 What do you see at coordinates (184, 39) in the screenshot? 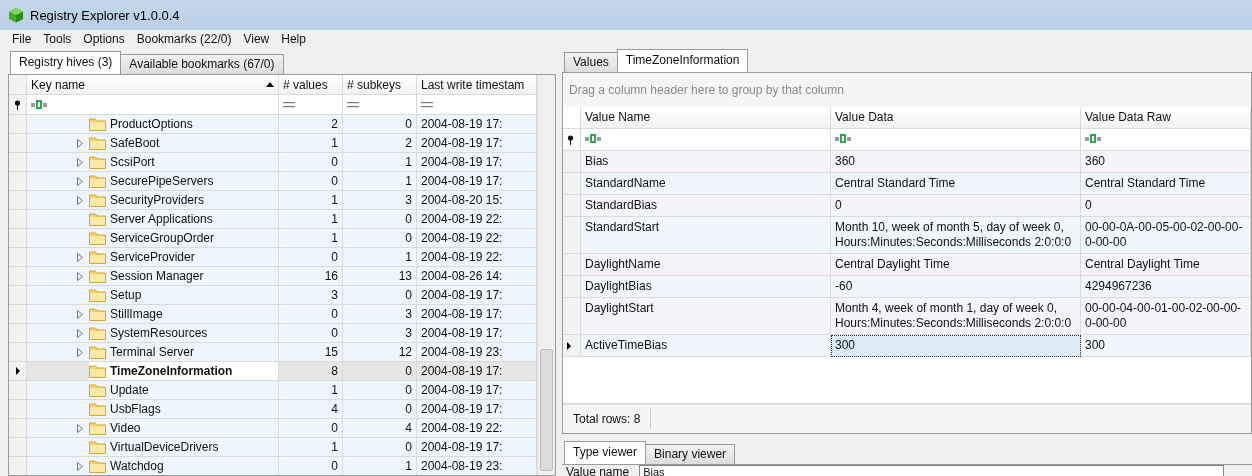
I see `menu-item: Bookmarks (22/0)` at bounding box center [184, 39].